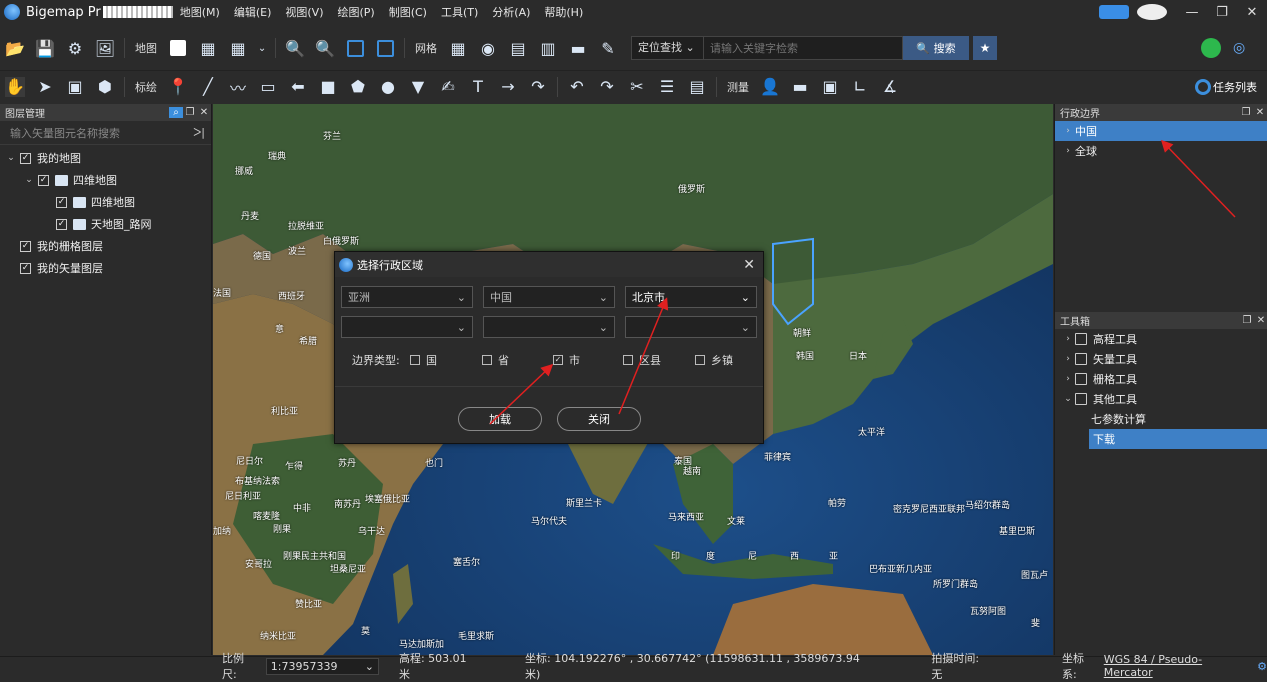  What do you see at coordinates (105, 224) in the screenshot?
I see `layer-tree-node: ✓ 天地图_路网` at bounding box center [105, 224].